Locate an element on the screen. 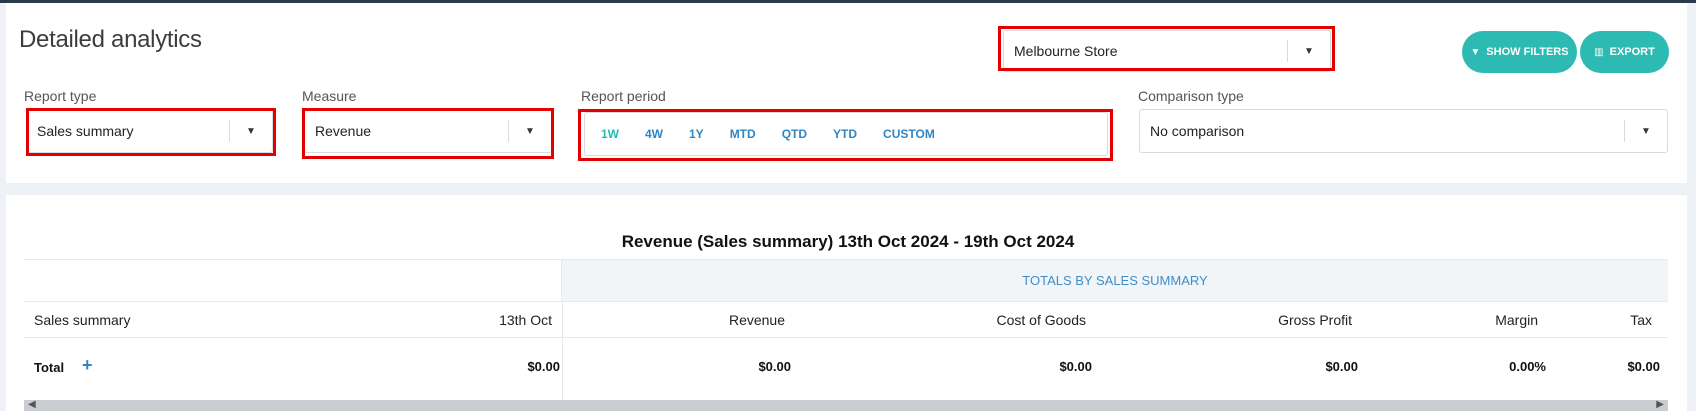 This screenshot has height=411, width=1696. total-margin-value: 0.00% is located at coordinates (1527, 366).